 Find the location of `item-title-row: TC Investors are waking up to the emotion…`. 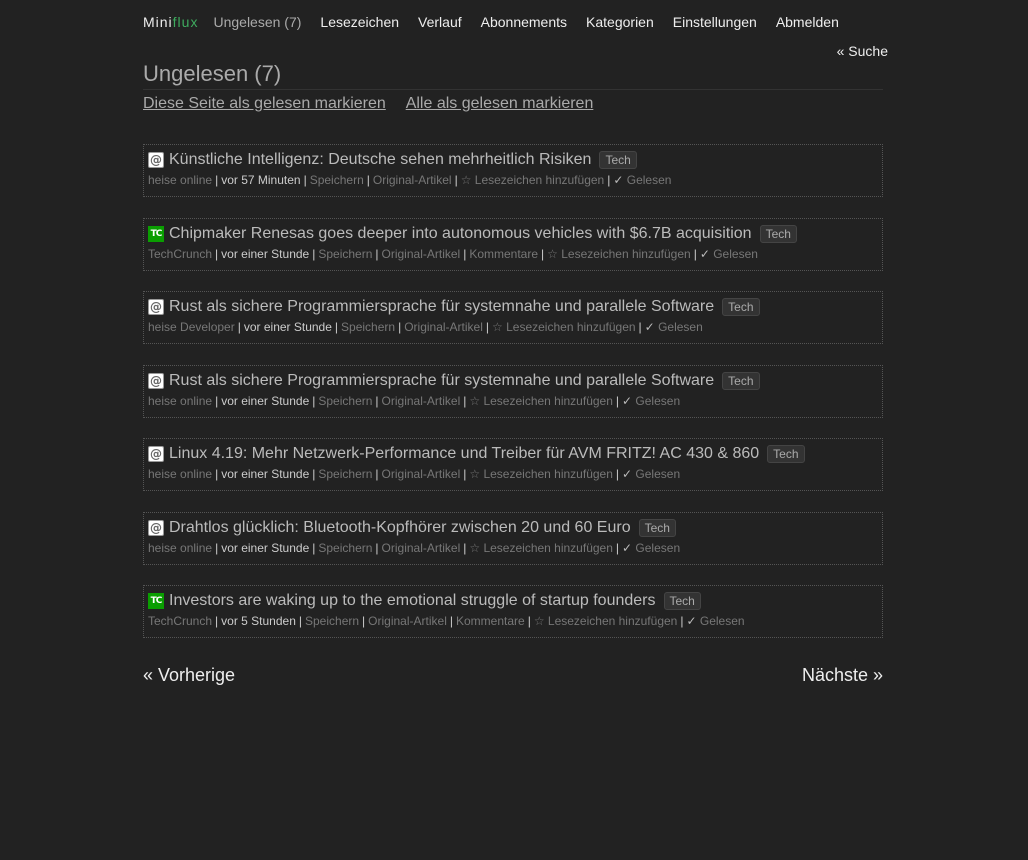

item-title-row: TC Investors are waking up to the emotion… is located at coordinates (513, 601).